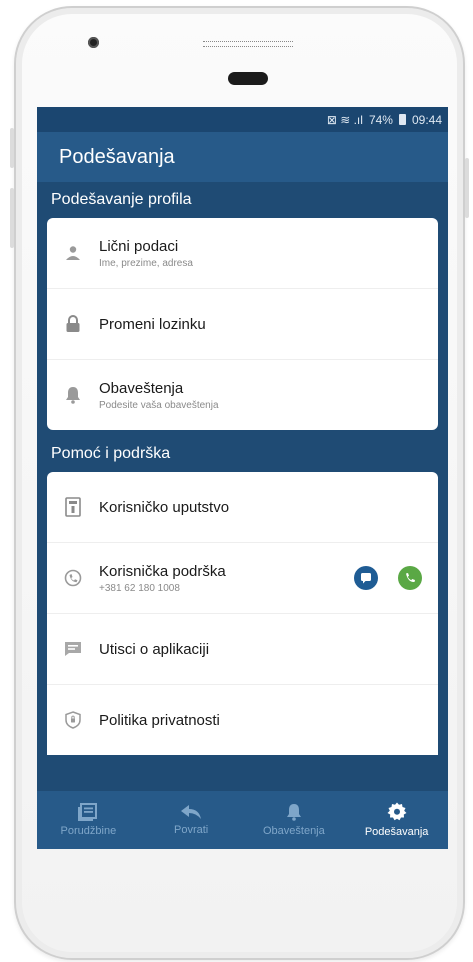 The height and width of the screenshot is (962, 473). I want to click on front-camera, so click(93, 42).